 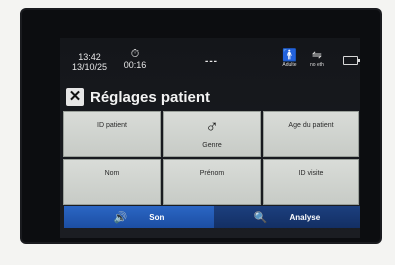 I want to click on speaker-icon: 🔊, so click(x=120, y=217).